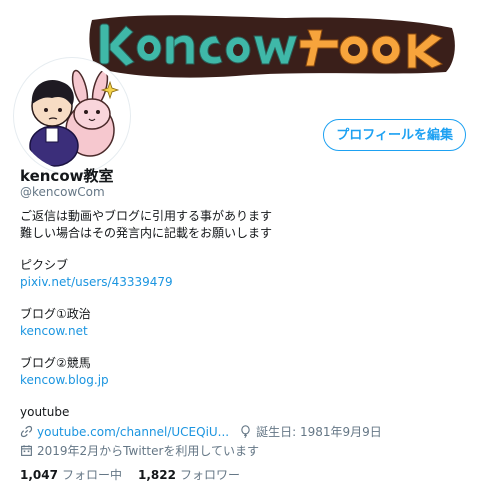 This screenshot has height=497, width=480. I want to click on bio-line: ご返信は動画やブログに引用する事があります, so click(146, 216).